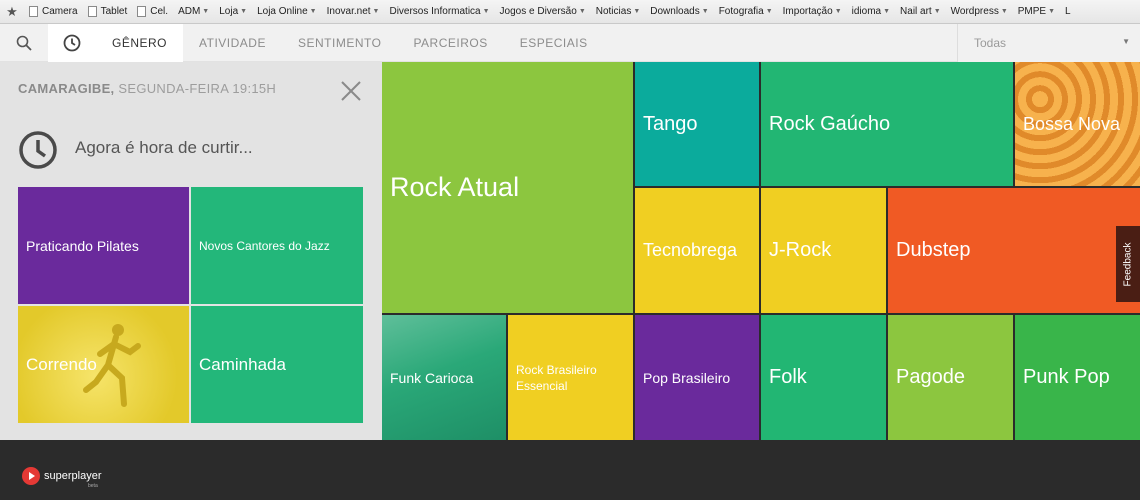 The width and height of the screenshot is (1140, 500). What do you see at coordinates (264, 245) in the screenshot?
I see `tile-label: Novos Cantores do Jazz` at bounding box center [264, 245].